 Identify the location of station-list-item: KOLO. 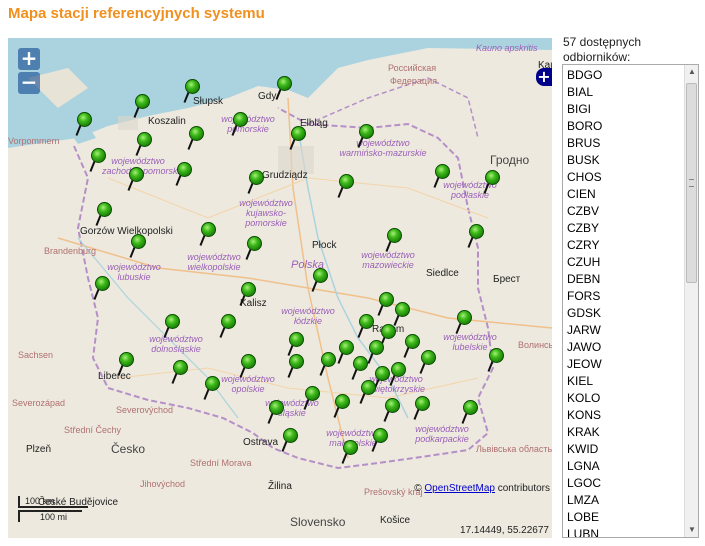
(624, 398).